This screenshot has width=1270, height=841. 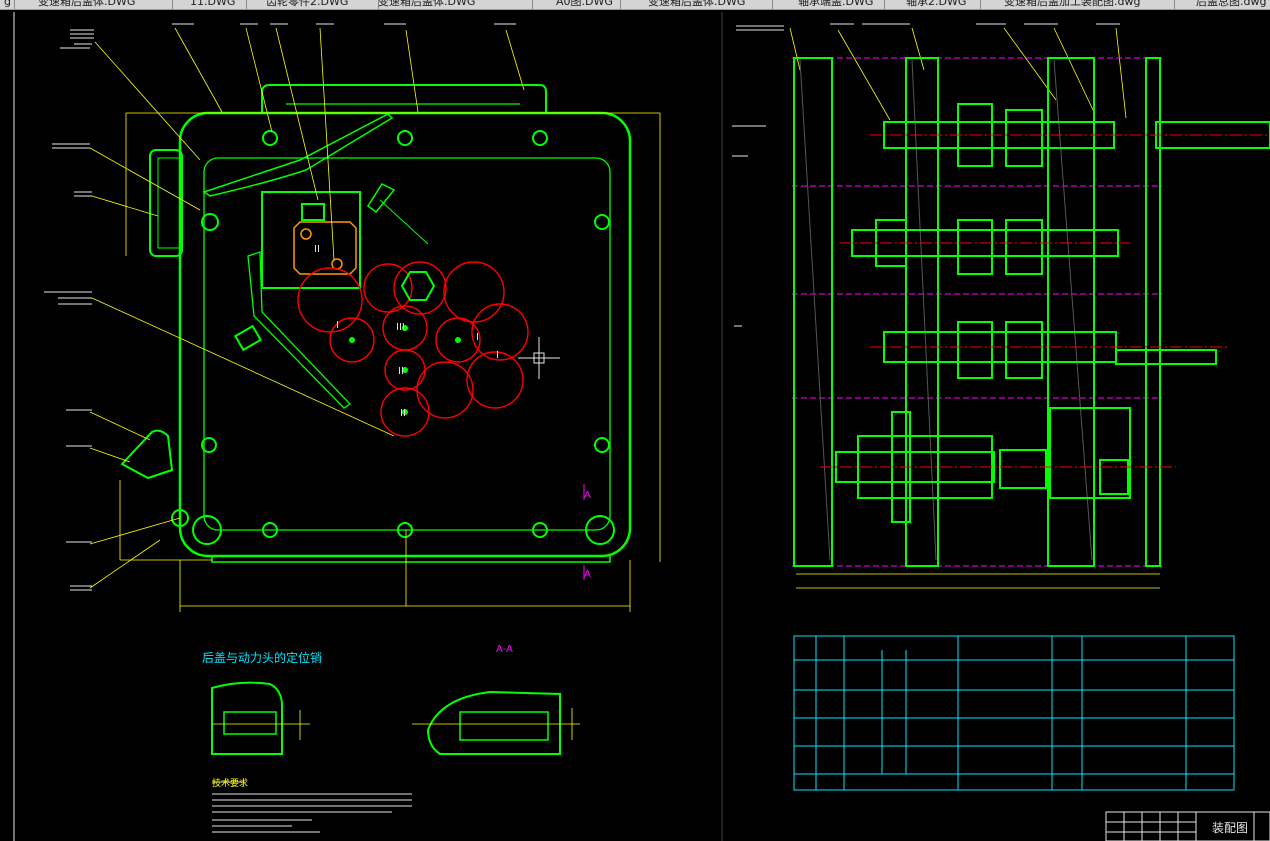 I want to click on technical-requirements-heading: 技术要求, so click(x=230, y=783).